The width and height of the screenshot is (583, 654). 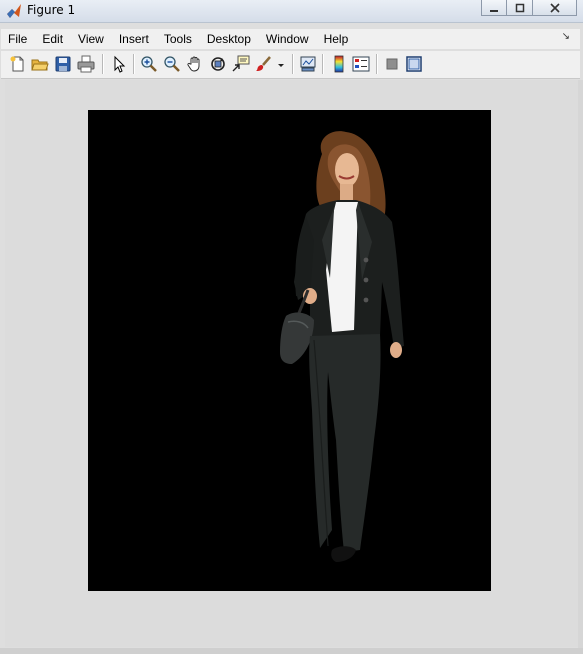 I want to click on menu-help: Help, so click(x=337, y=39).